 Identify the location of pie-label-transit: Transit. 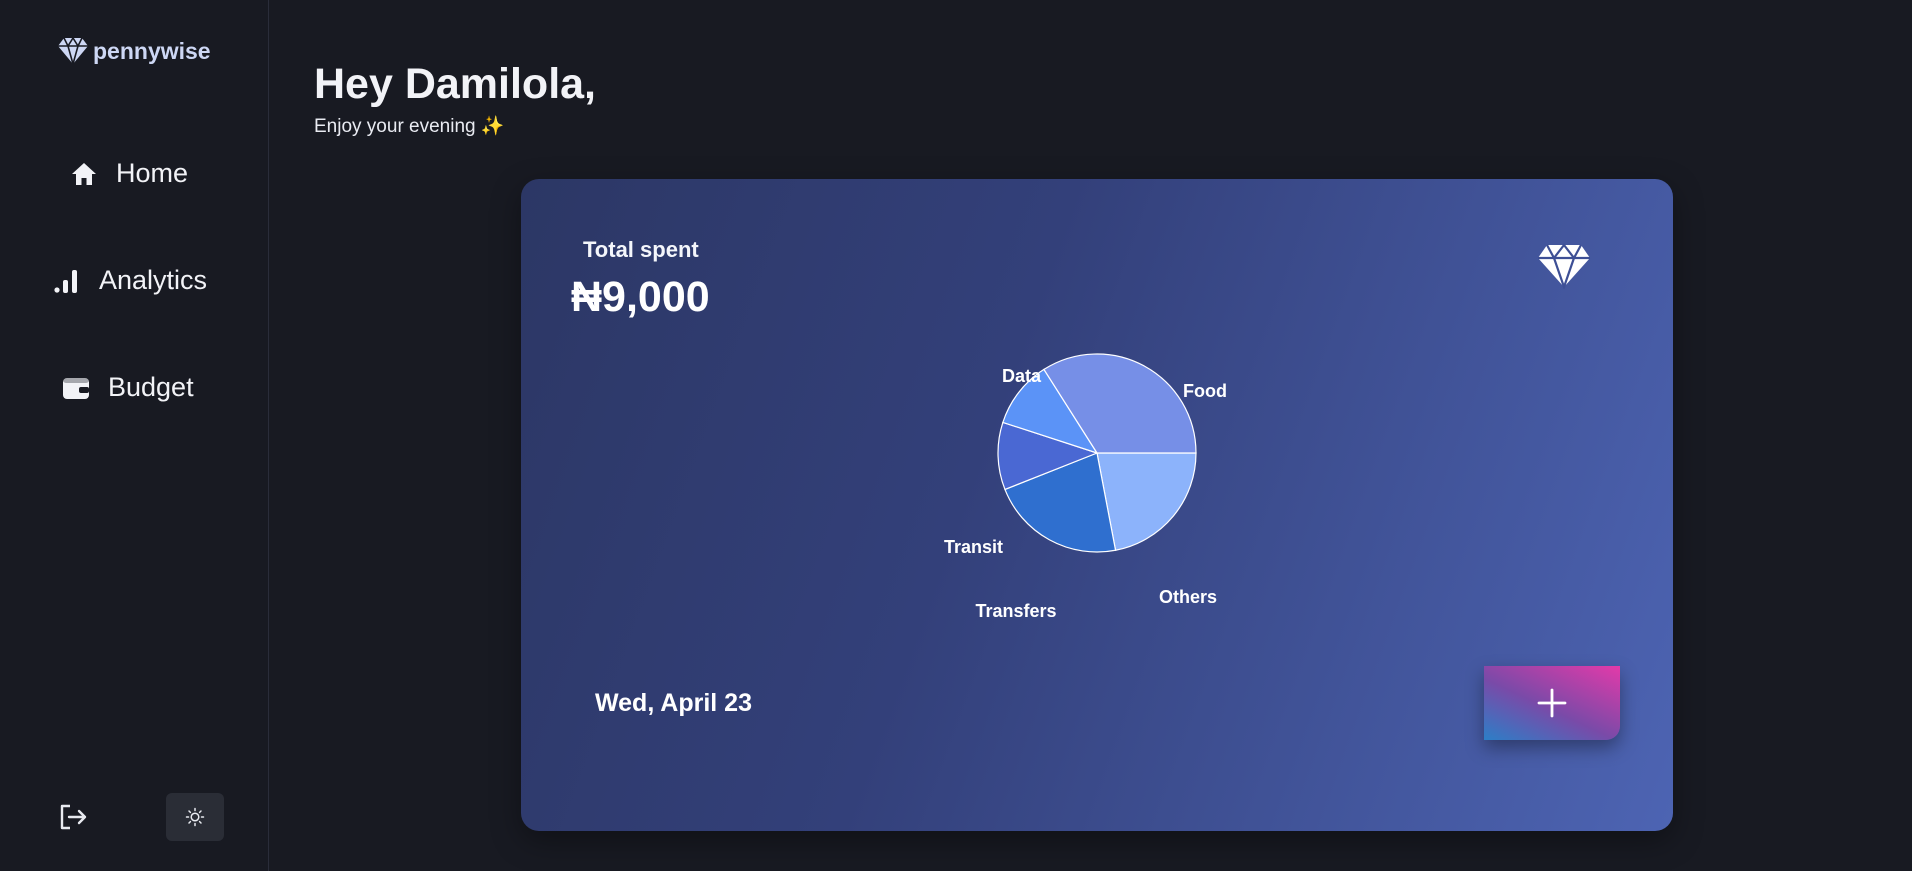
(973, 547).